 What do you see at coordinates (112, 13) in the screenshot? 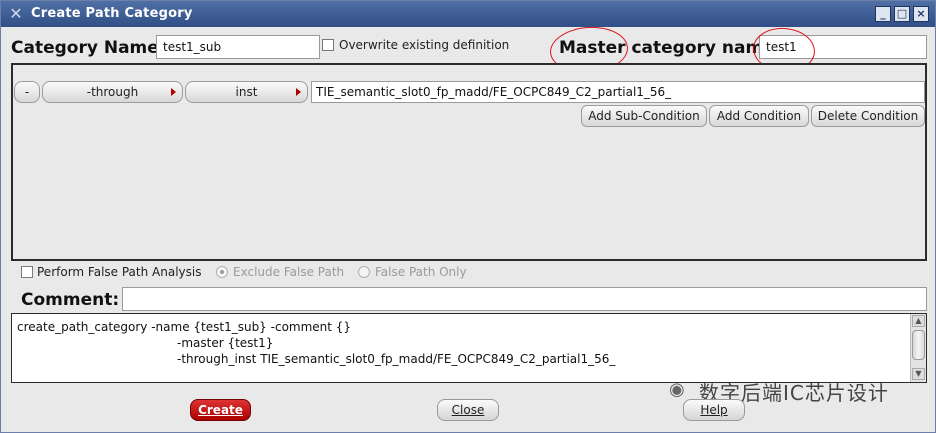
I see `window-title: Create Path Category` at bounding box center [112, 13].